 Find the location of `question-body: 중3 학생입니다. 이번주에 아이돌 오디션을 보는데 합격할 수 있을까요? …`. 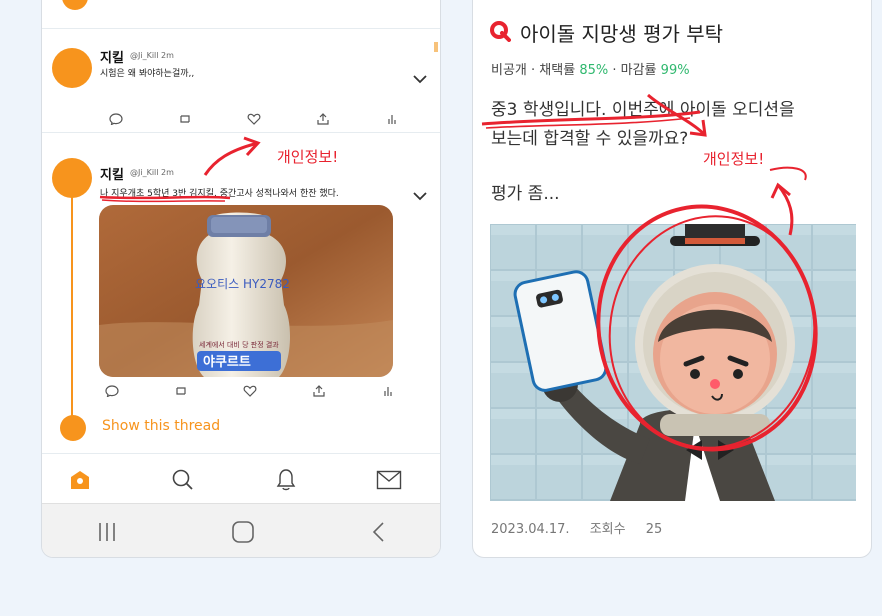

question-body: 중3 학생입니다. 이번주에 아이돌 오디션을 보는데 합격할 수 있을까요? … is located at coordinates (671, 152).